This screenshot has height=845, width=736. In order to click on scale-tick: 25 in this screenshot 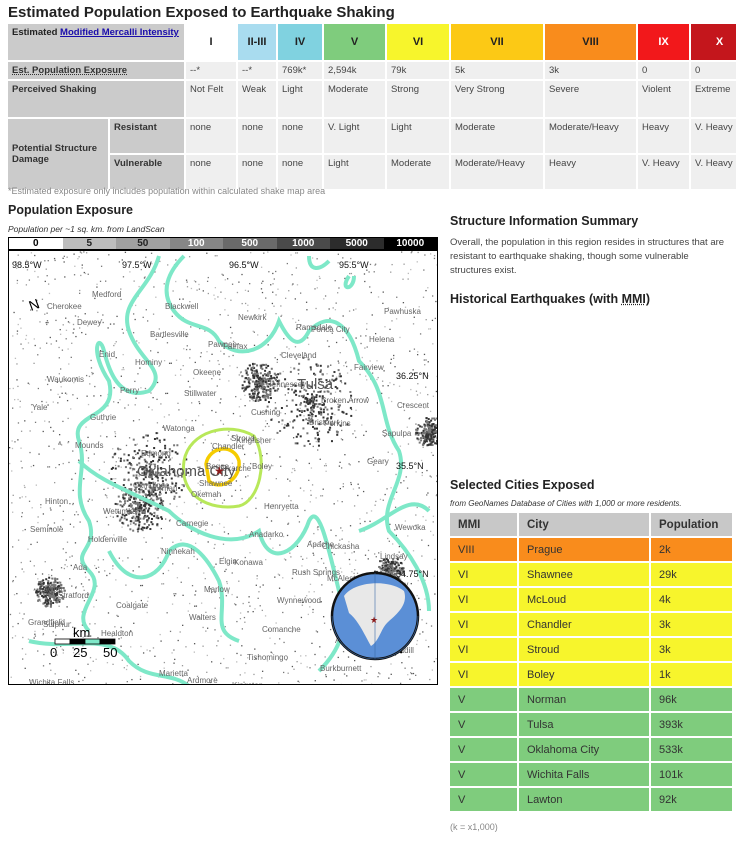, I will do `click(80, 652)`.